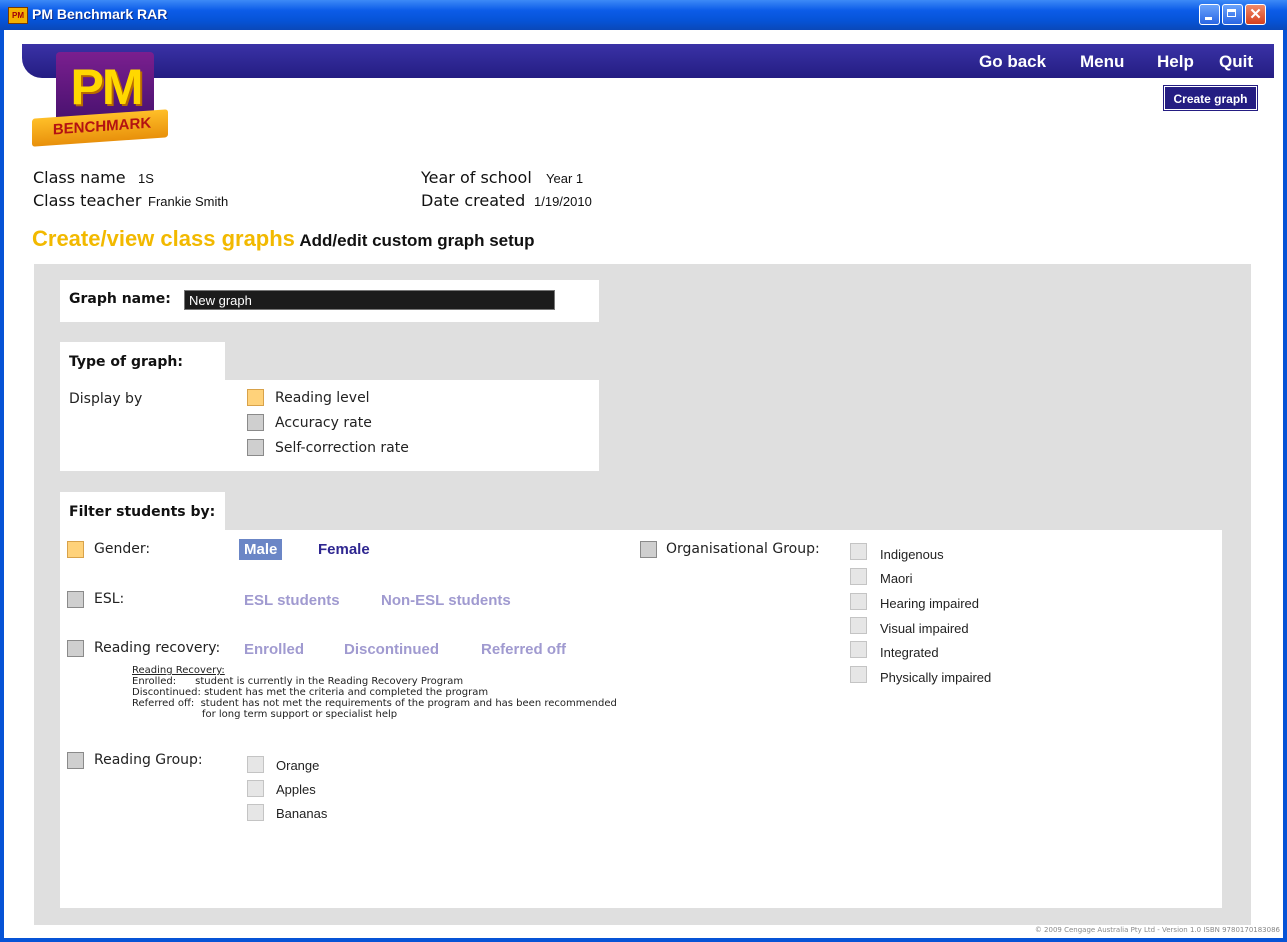 The image size is (1287, 942). What do you see at coordinates (323, 423) in the screenshot?
I see `accuracy-rate-label: Accuracy rate` at bounding box center [323, 423].